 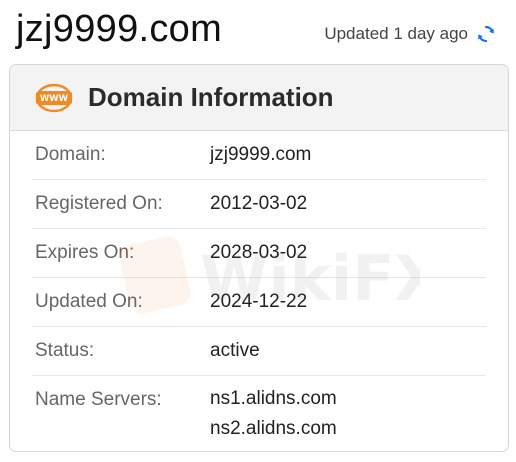 I want to click on card-header: WWW Domain Information, so click(x=259, y=98).